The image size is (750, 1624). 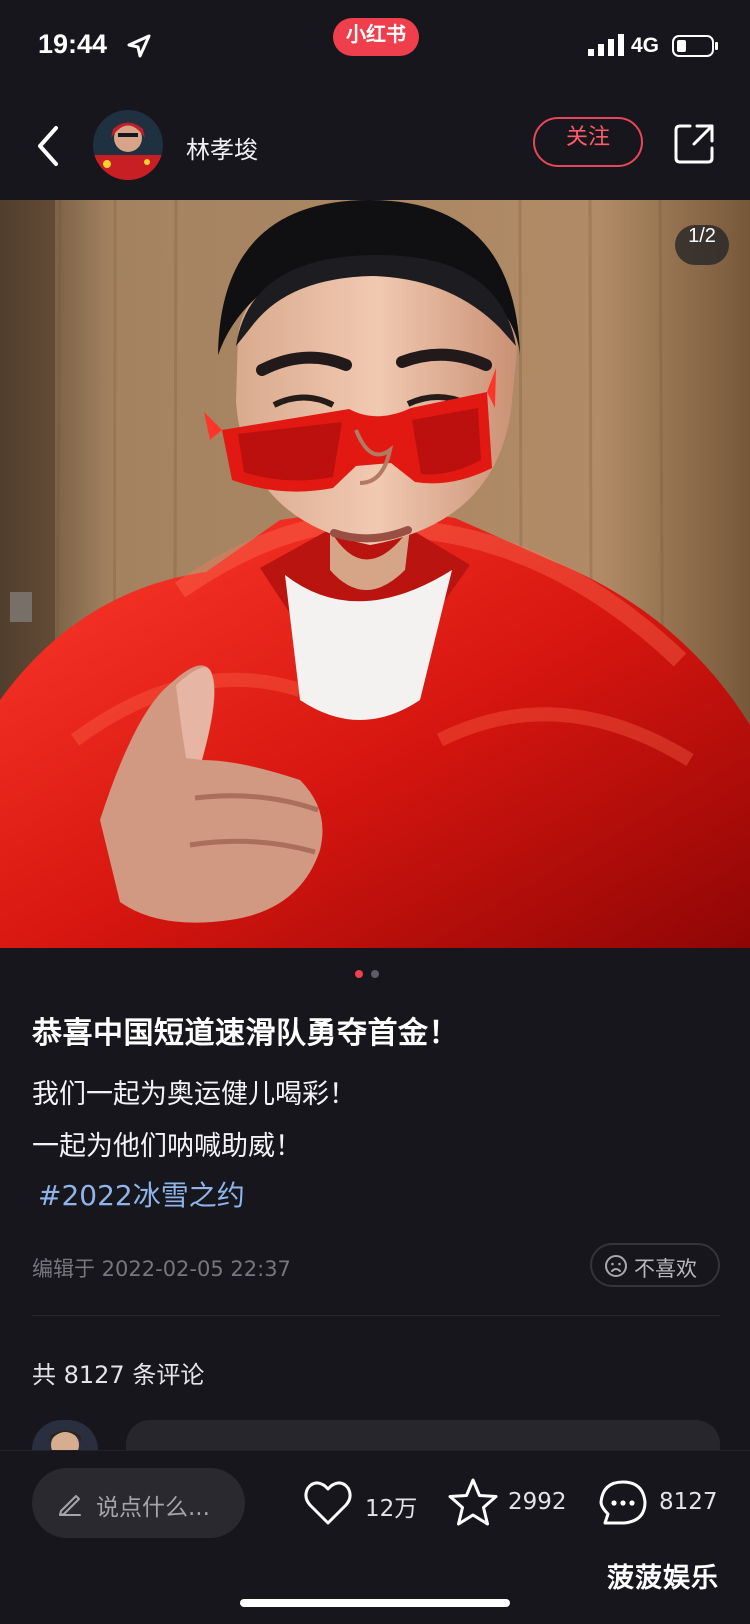 I want to click on follow-button: 关注, so click(x=588, y=142).